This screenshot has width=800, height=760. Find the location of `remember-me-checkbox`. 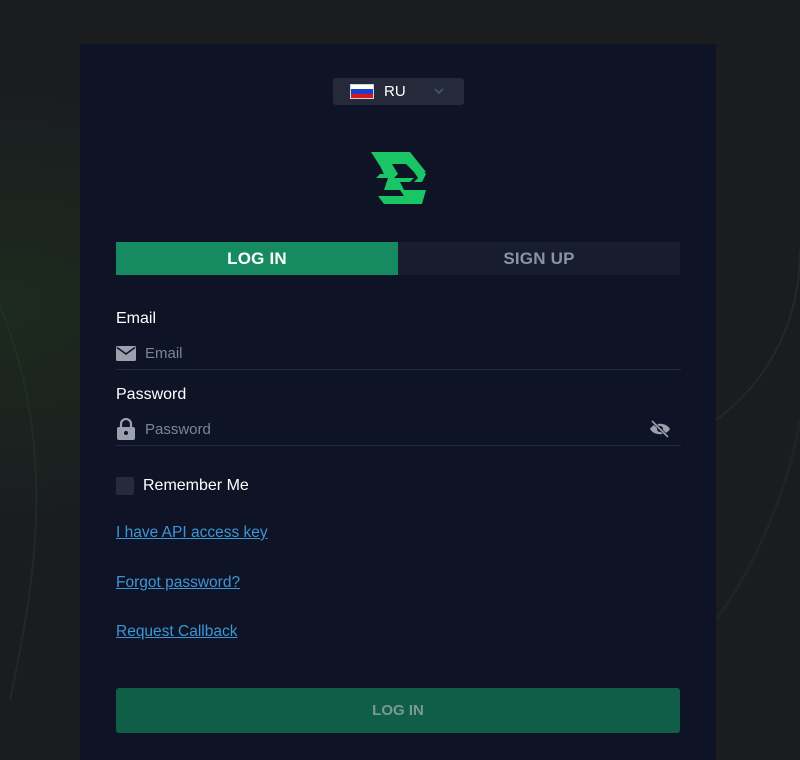

remember-me-checkbox is located at coordinates (125, 486).